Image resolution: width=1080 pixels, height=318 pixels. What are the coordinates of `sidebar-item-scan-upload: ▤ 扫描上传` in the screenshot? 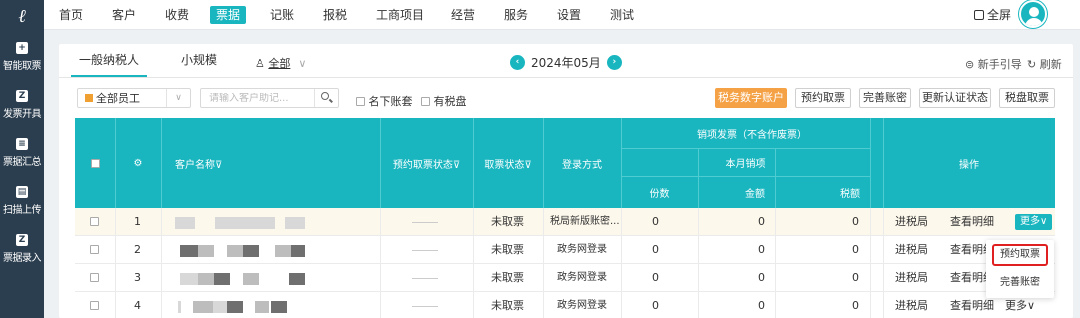 It's located at (22, 201).